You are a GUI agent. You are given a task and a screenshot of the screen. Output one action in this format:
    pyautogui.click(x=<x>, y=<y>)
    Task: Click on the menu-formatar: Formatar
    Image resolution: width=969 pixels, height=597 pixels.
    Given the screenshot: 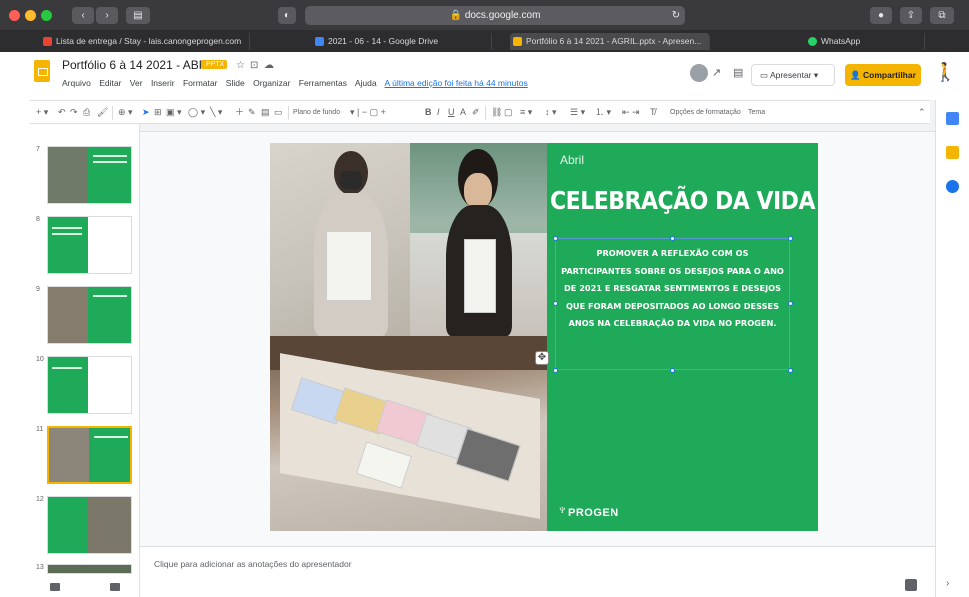 What is the action you would take?
    pyautogui.click(x=200, y=83)
    